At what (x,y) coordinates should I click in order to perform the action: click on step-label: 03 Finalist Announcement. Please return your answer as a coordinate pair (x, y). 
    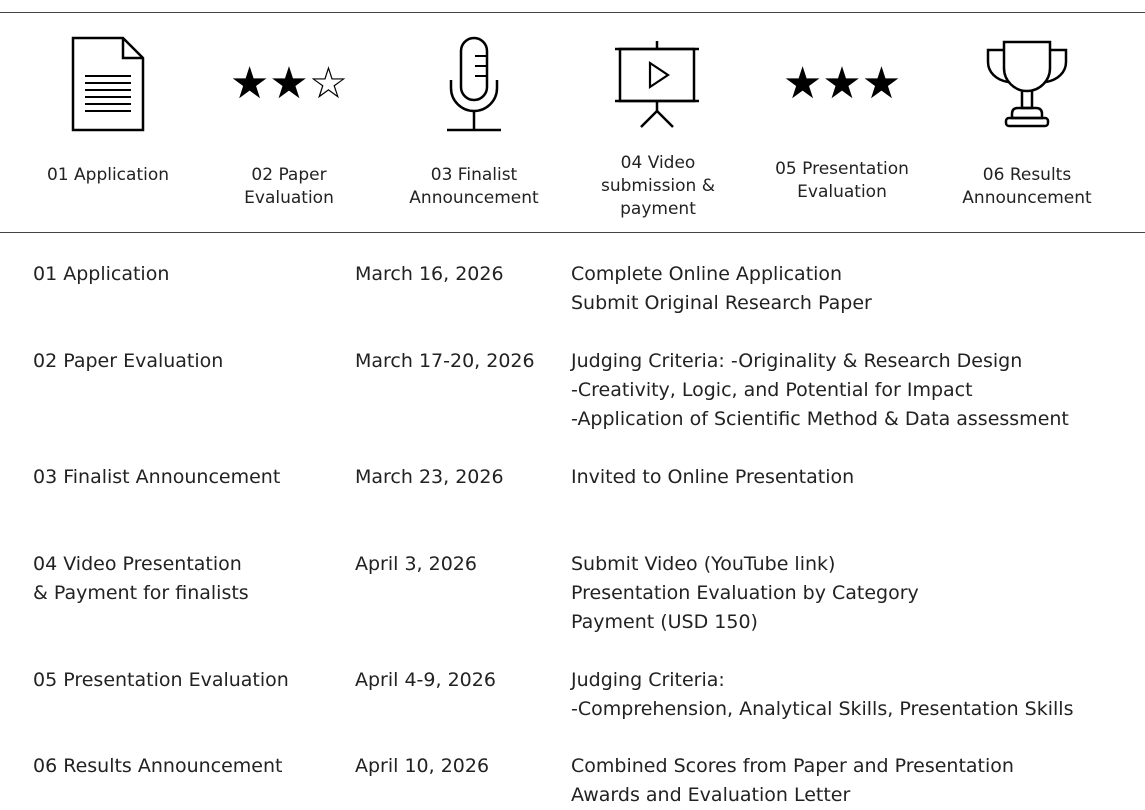
    Looking at the image, I should click on (474, 186).